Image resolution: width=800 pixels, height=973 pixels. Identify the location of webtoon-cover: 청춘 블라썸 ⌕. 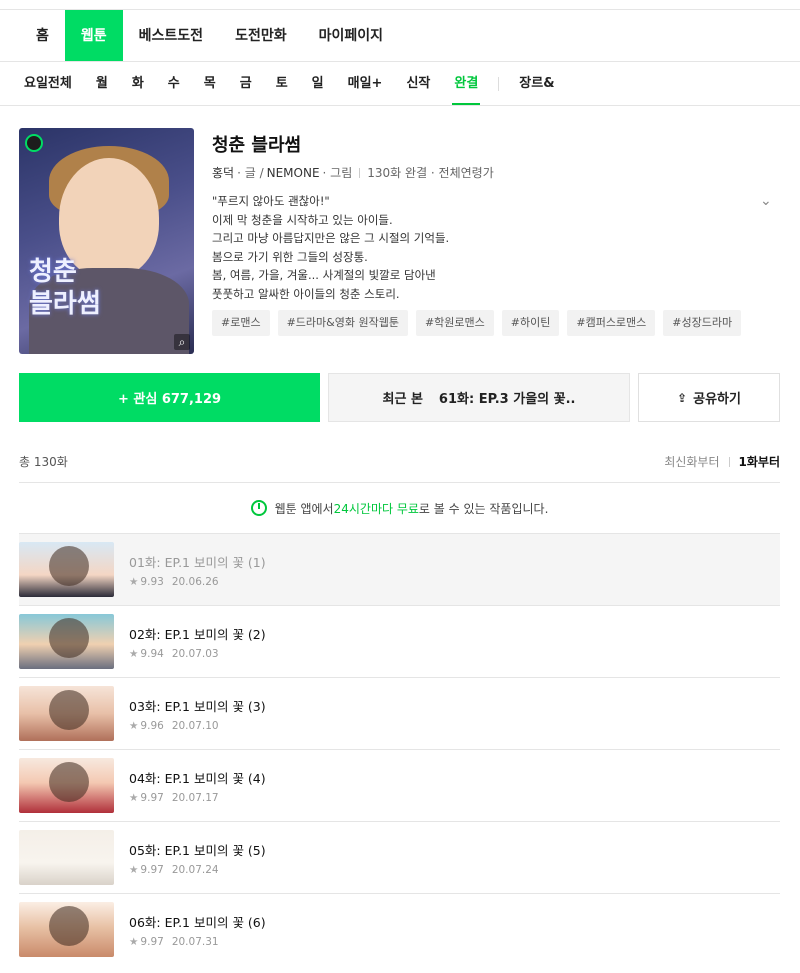
(106, 241).